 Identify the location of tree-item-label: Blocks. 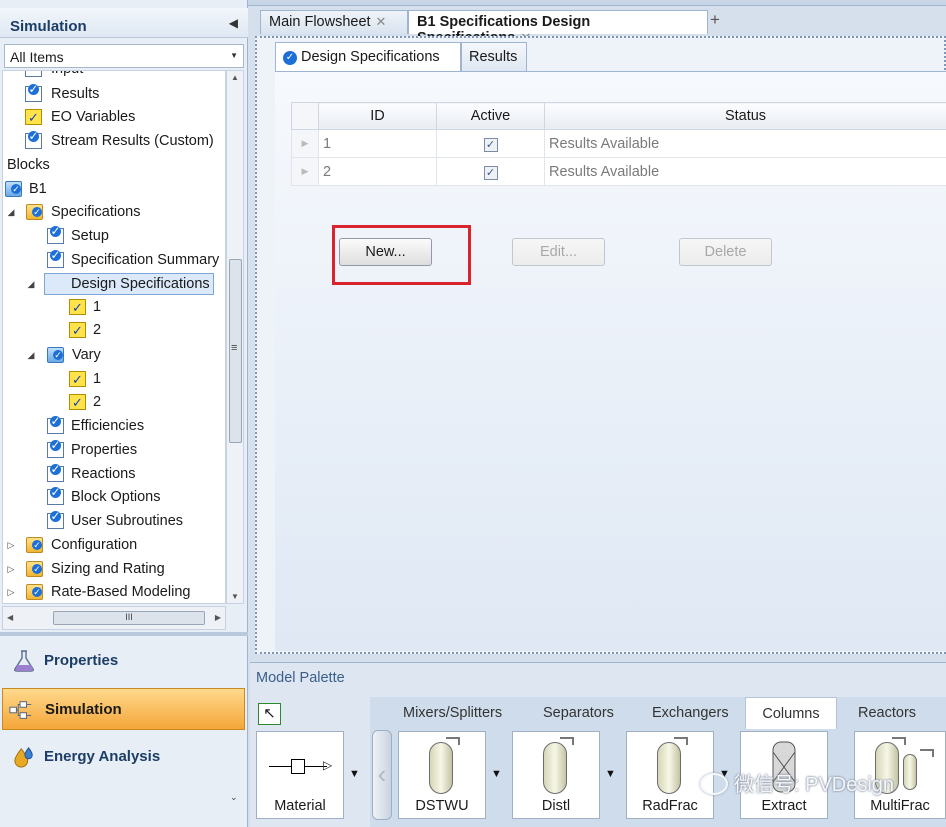
(28, 165).